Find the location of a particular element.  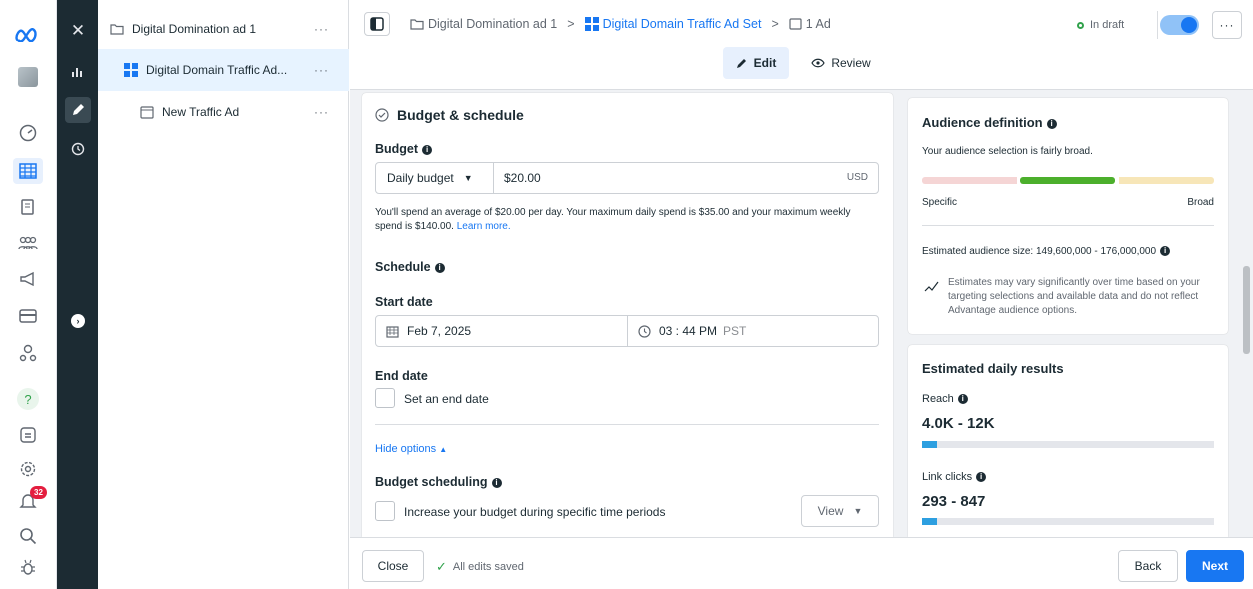

eye-icon is located at coordinates (818, 63).